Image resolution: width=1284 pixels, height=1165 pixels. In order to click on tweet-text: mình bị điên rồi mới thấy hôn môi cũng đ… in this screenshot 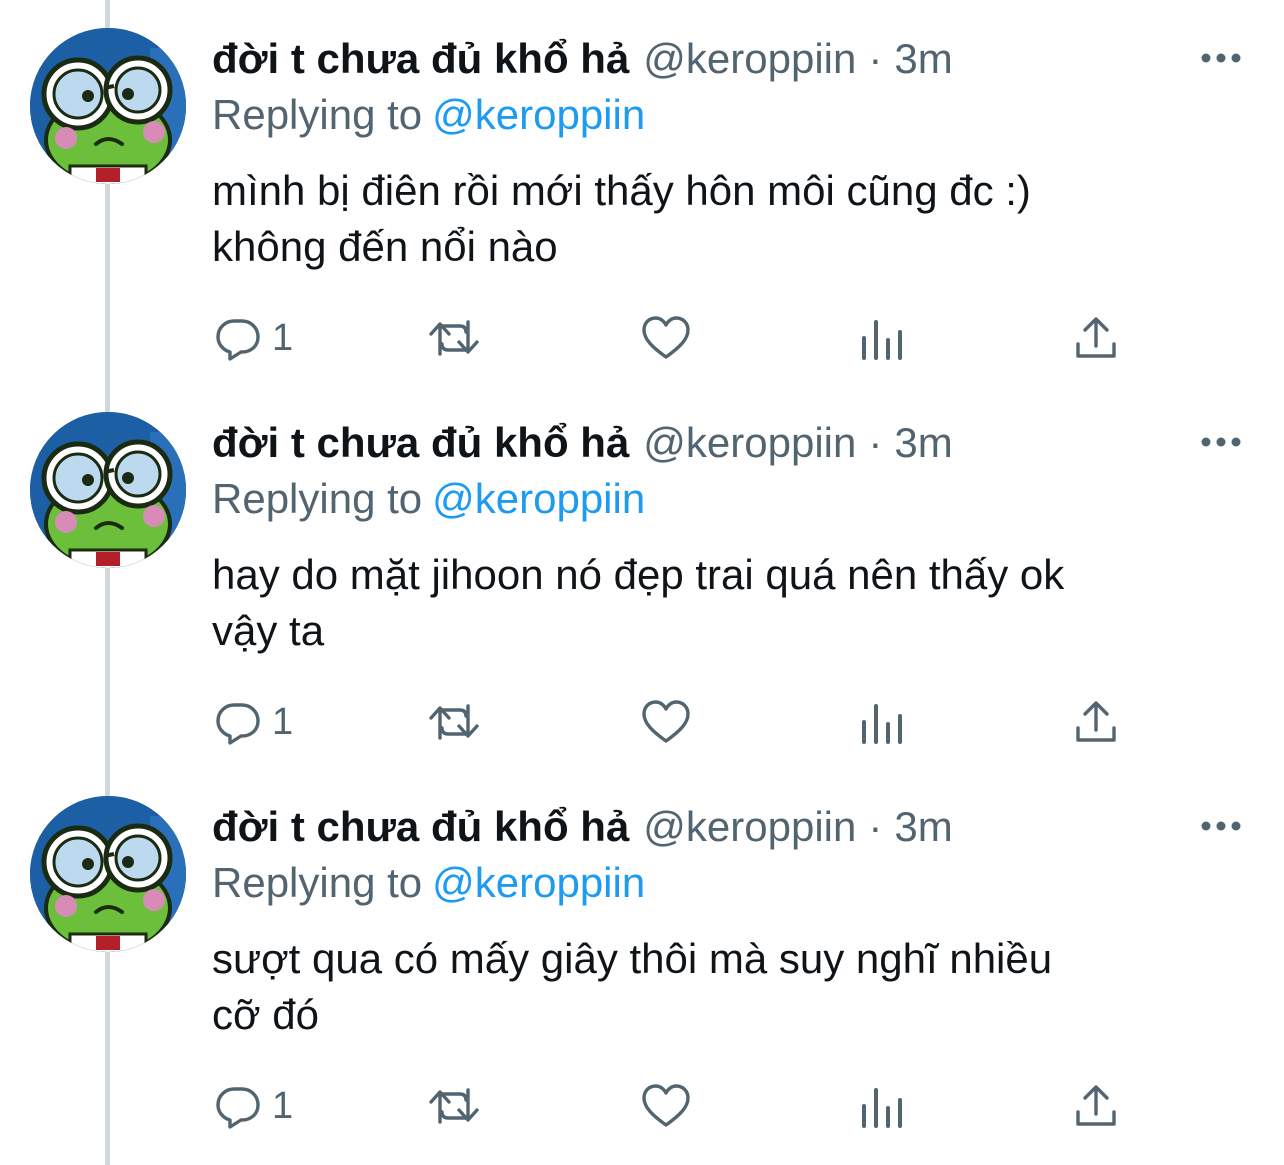, I will do `click(727, 219)`.